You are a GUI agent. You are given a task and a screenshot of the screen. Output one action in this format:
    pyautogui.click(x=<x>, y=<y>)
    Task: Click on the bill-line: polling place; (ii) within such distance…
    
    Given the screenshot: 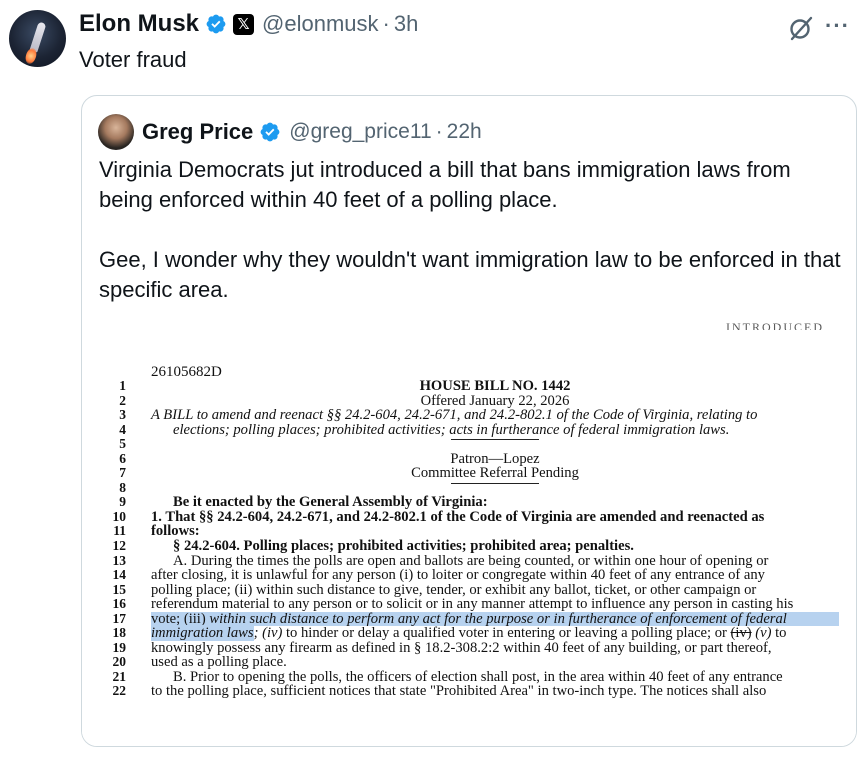 What is the action you would take?
    pyautogui.click(x=454, y=589)
    